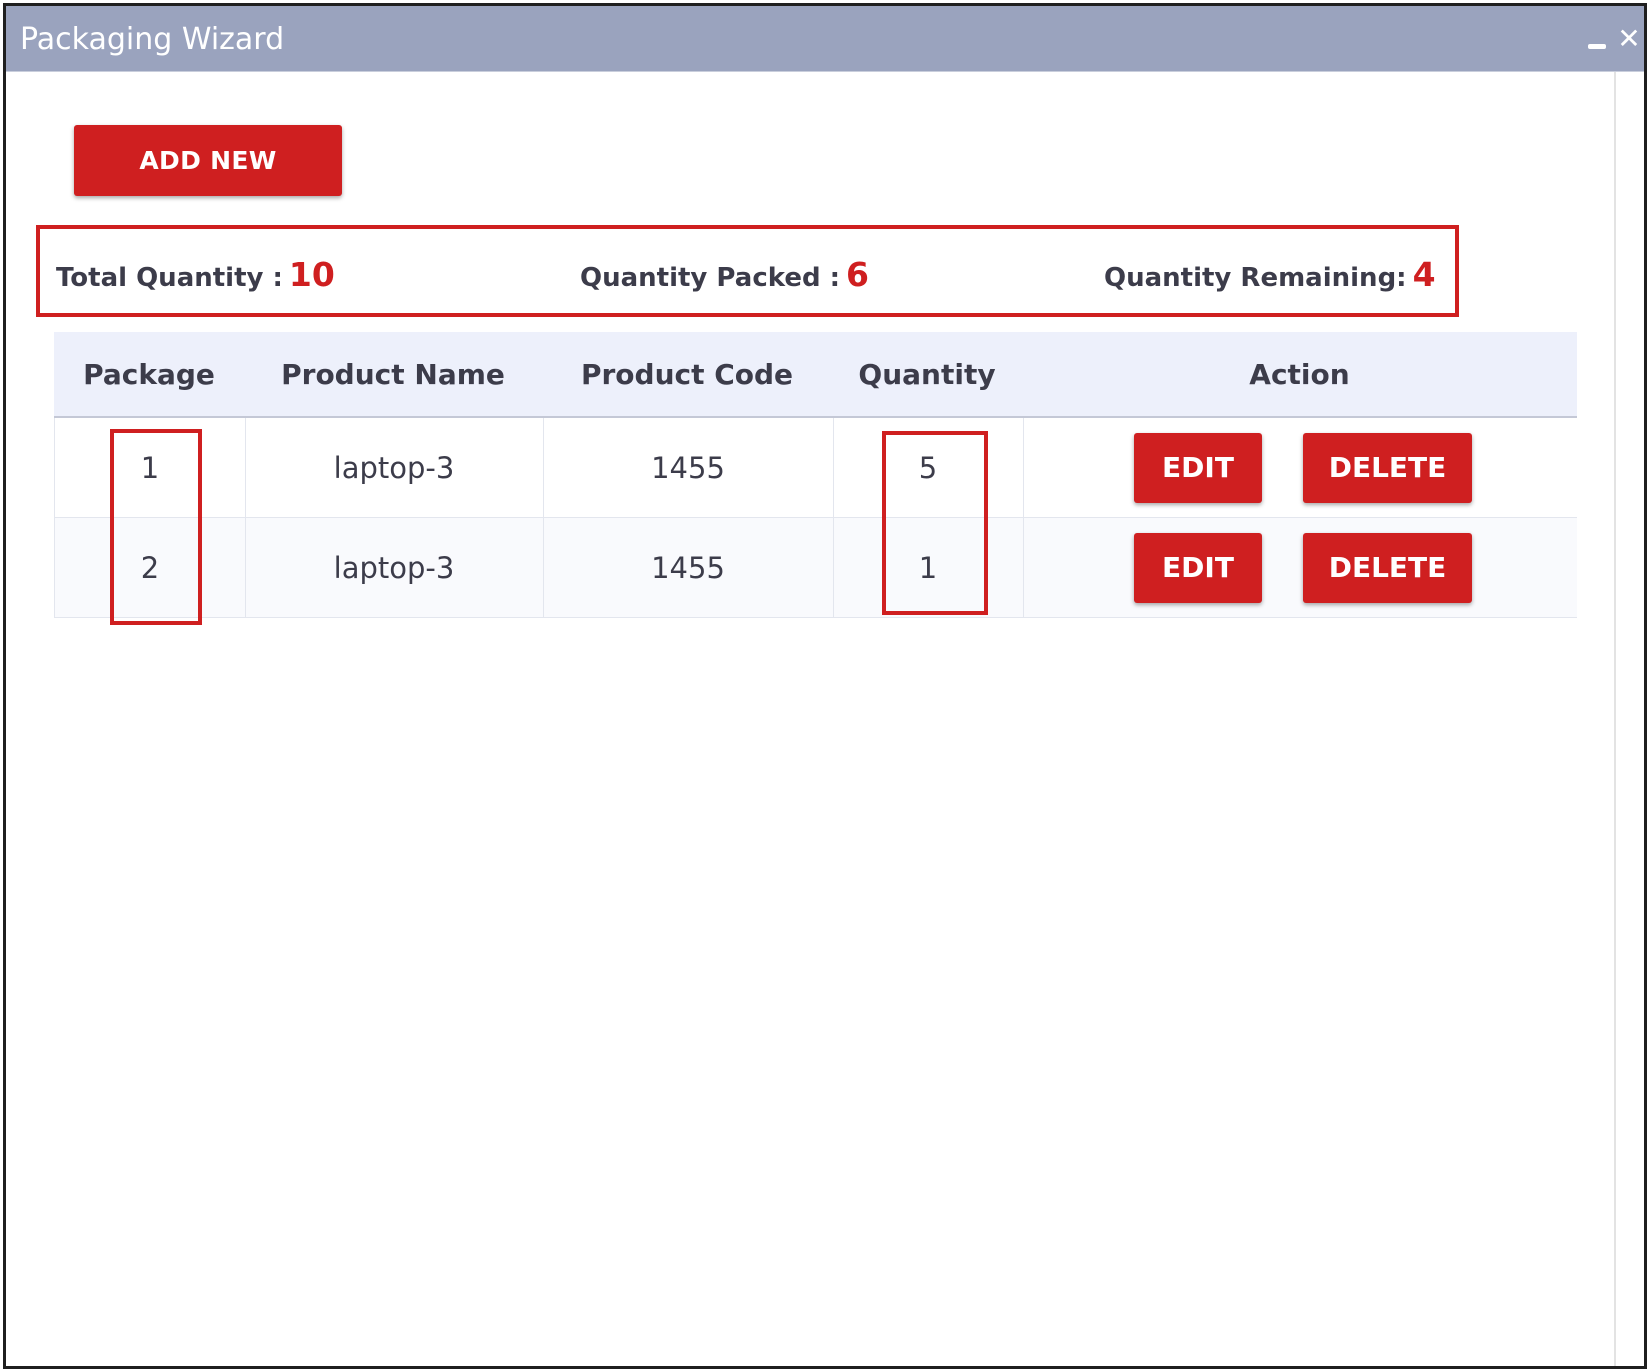 The height and width of the screenshot is (1372, 1650). I want to click on quantity-packed: Quantity Packed :6, so click(724, 274).